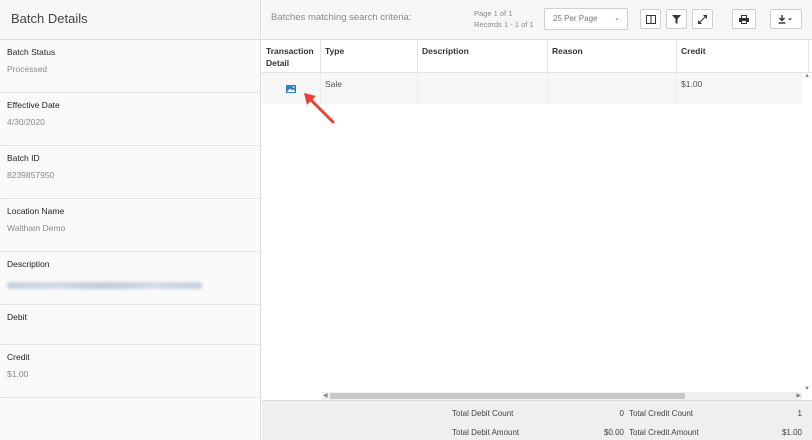  I want to click on total-credit-amount-label: Total Credit Amount, so click(664, 432).